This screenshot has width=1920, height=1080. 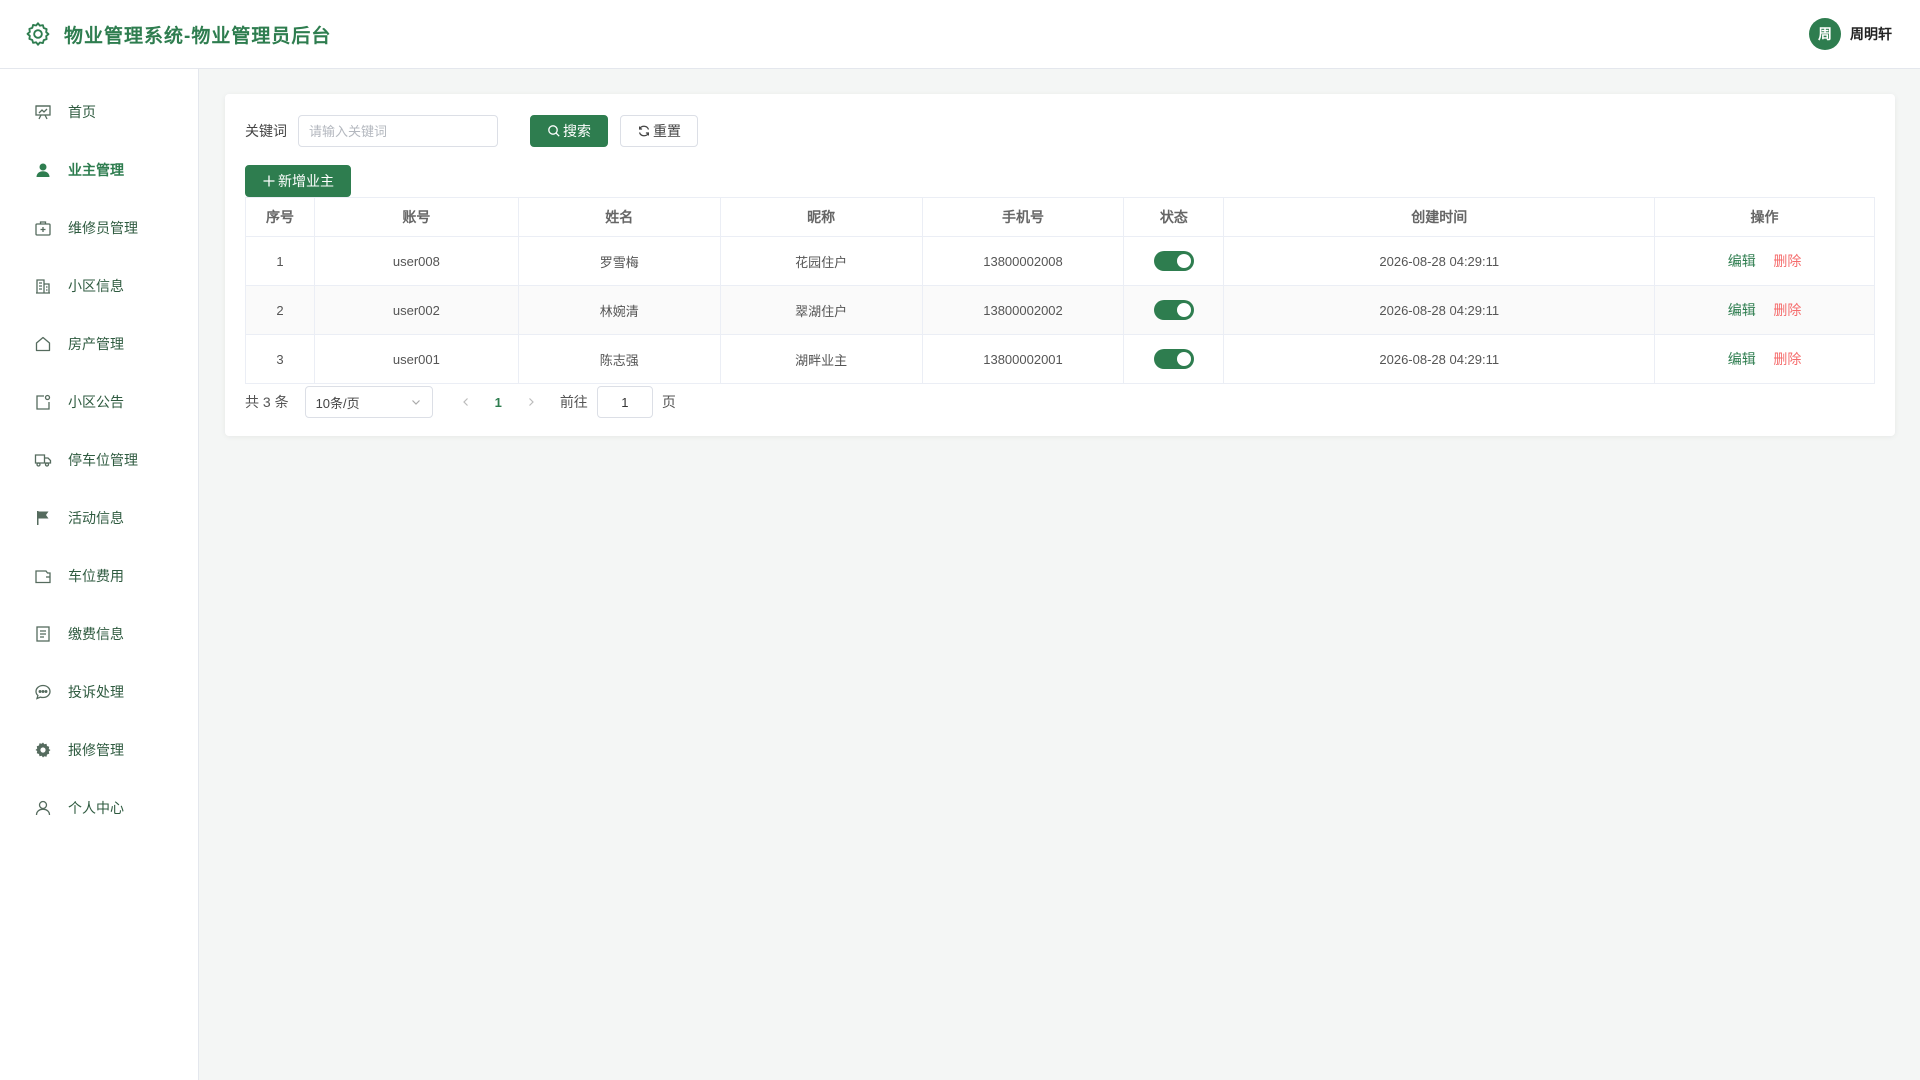 I want to click on chevron-right-icon, so click(x=531, y=402).